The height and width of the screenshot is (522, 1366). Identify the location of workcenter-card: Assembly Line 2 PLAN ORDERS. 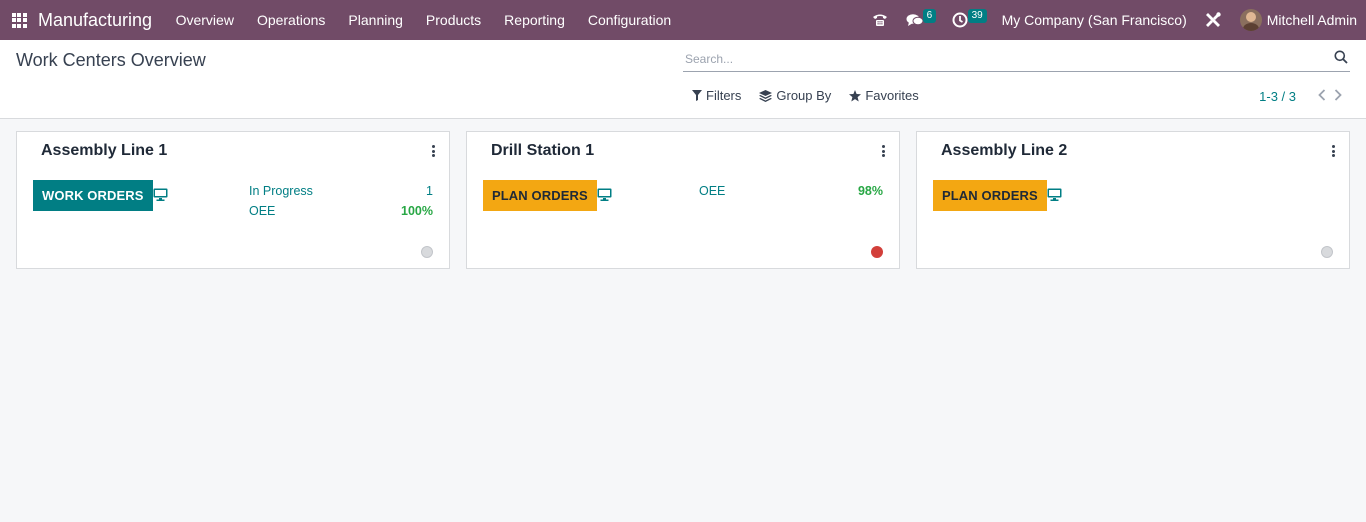
(1133, 200).